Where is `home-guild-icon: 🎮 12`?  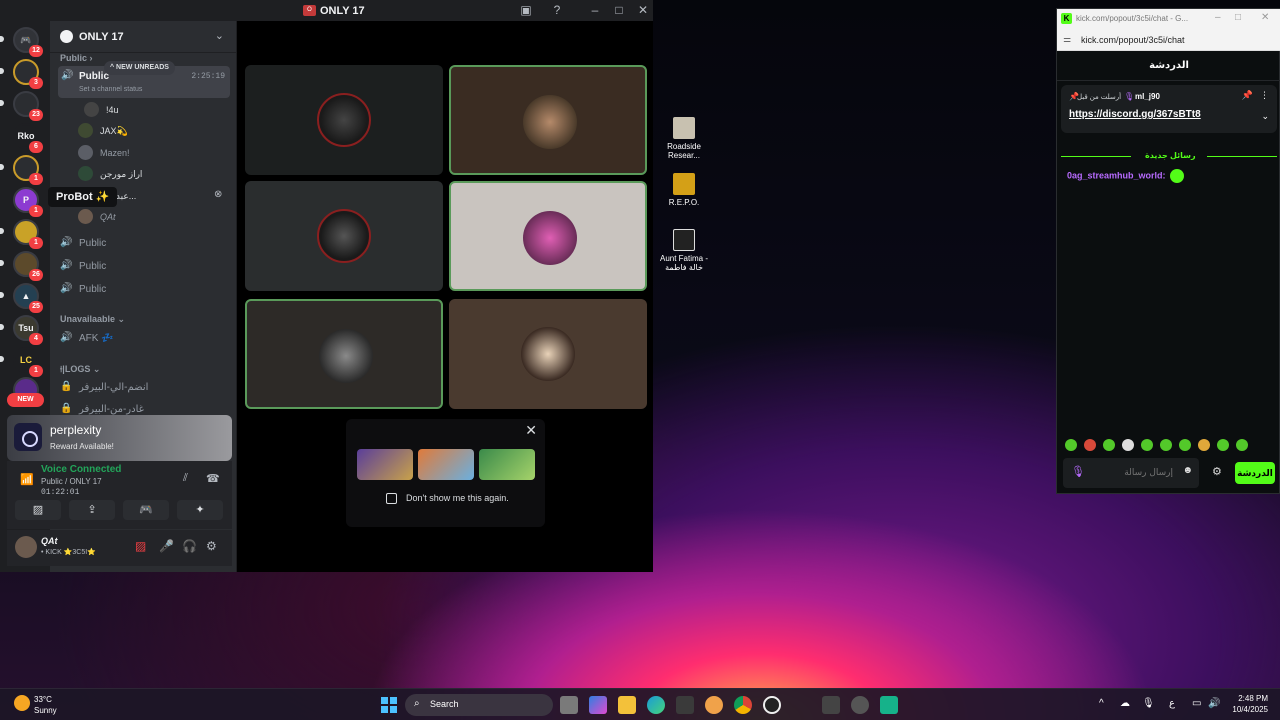 home-guild-icon: 🎮 12 is located at coordinates (28, 42).